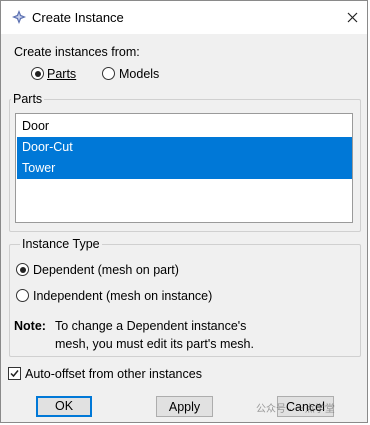 The width and height of the screenshot is (370, 425). What do you see at coordinates (108, 73) in the screenshot?
I see `models-radio` at bounding box center [108, 73].